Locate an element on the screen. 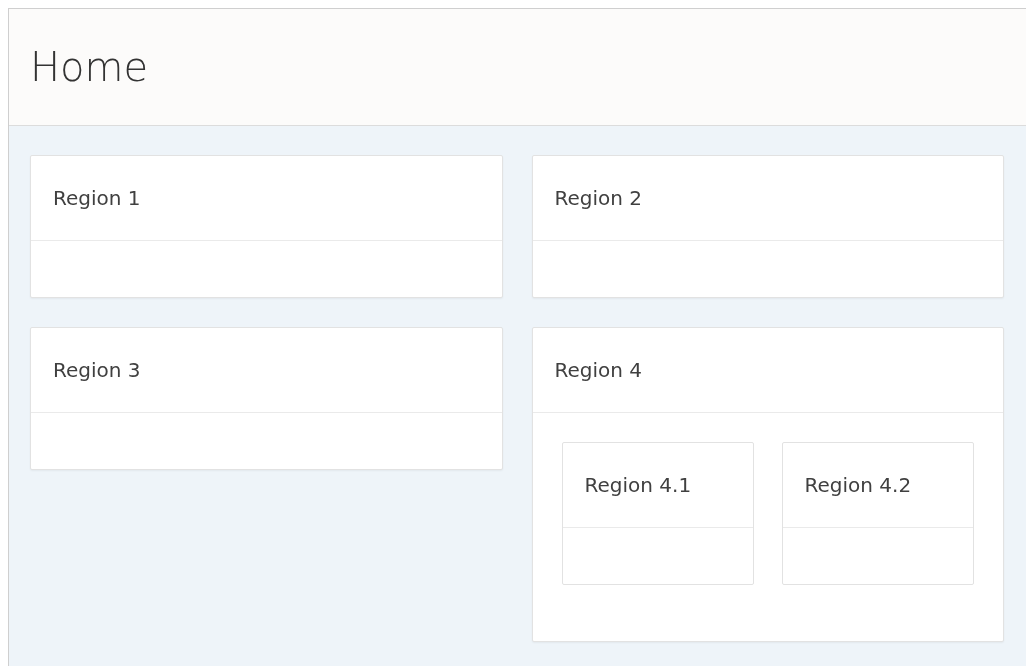  page-title: Home is located at coordinates (89, 67).